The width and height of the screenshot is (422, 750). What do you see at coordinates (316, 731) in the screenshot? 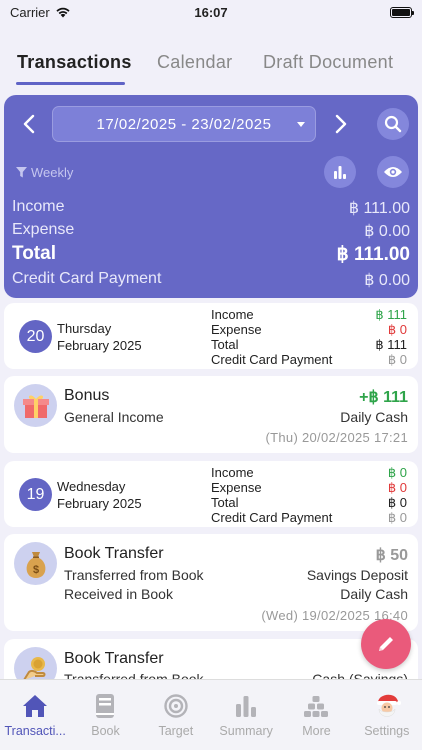
I see `nav-more-label: More` at bounding box center [316, 731].